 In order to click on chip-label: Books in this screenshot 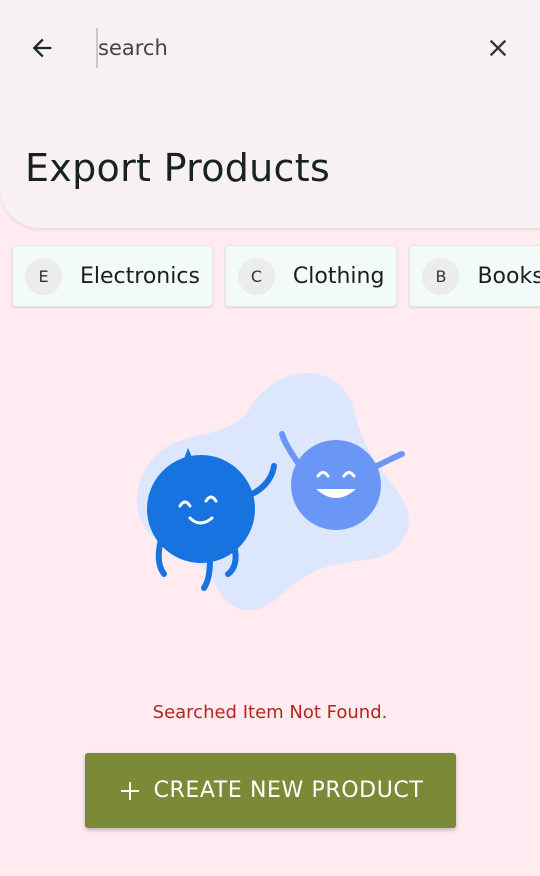, I will do `click(508, 276)`.